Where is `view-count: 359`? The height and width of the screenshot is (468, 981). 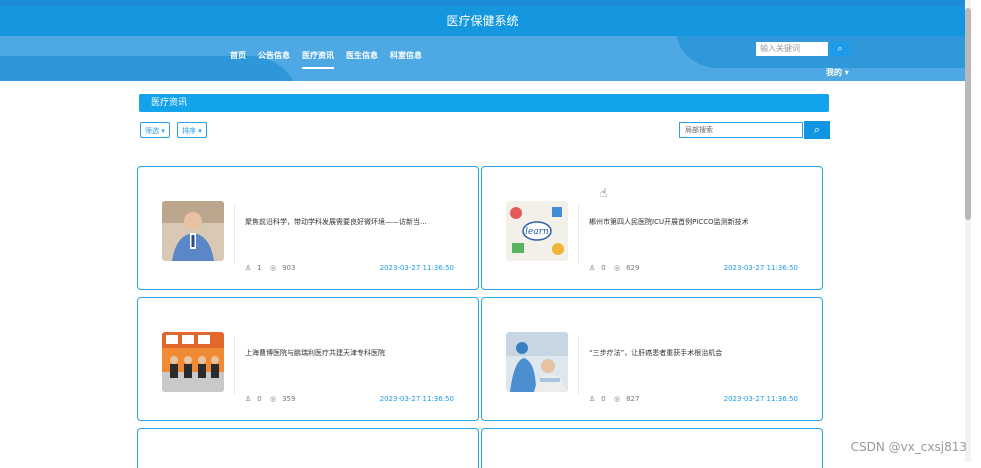
view-count: 359 is located at coordinates (289, 399).